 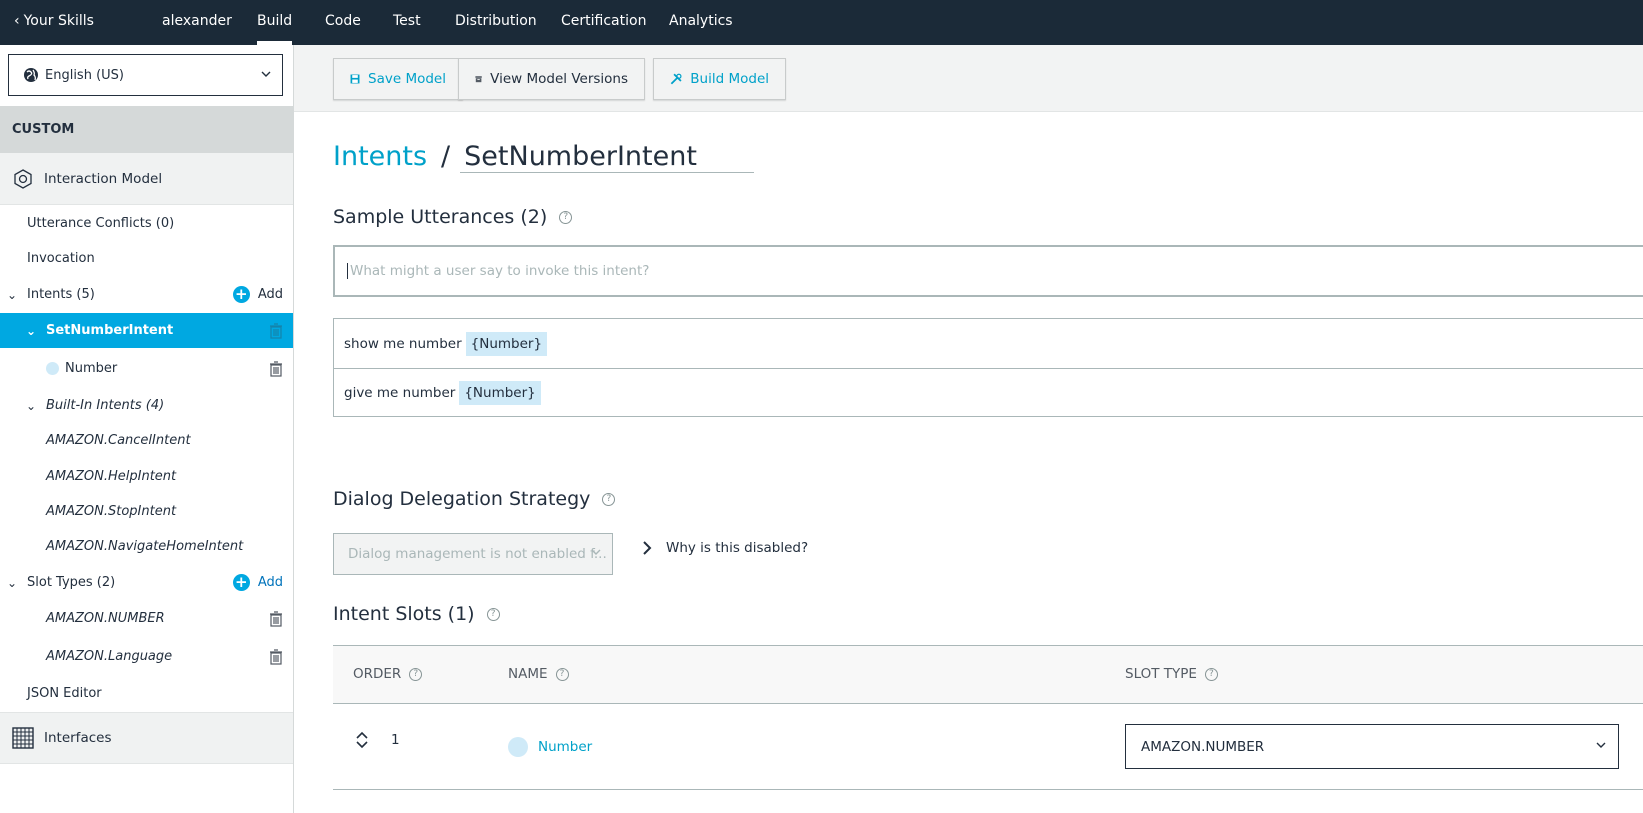 What do you see at coordinates (603, 22) in the screenshot?
I see `tab-certification: Certification` at bounding box center [603, 22].